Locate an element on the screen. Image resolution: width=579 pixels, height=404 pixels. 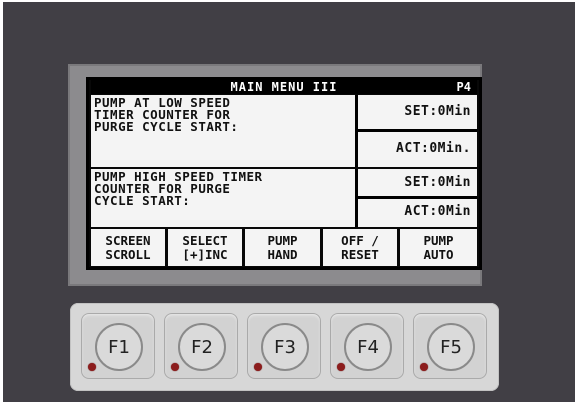
f2-button: F2 is located at coordinates (201, 346).